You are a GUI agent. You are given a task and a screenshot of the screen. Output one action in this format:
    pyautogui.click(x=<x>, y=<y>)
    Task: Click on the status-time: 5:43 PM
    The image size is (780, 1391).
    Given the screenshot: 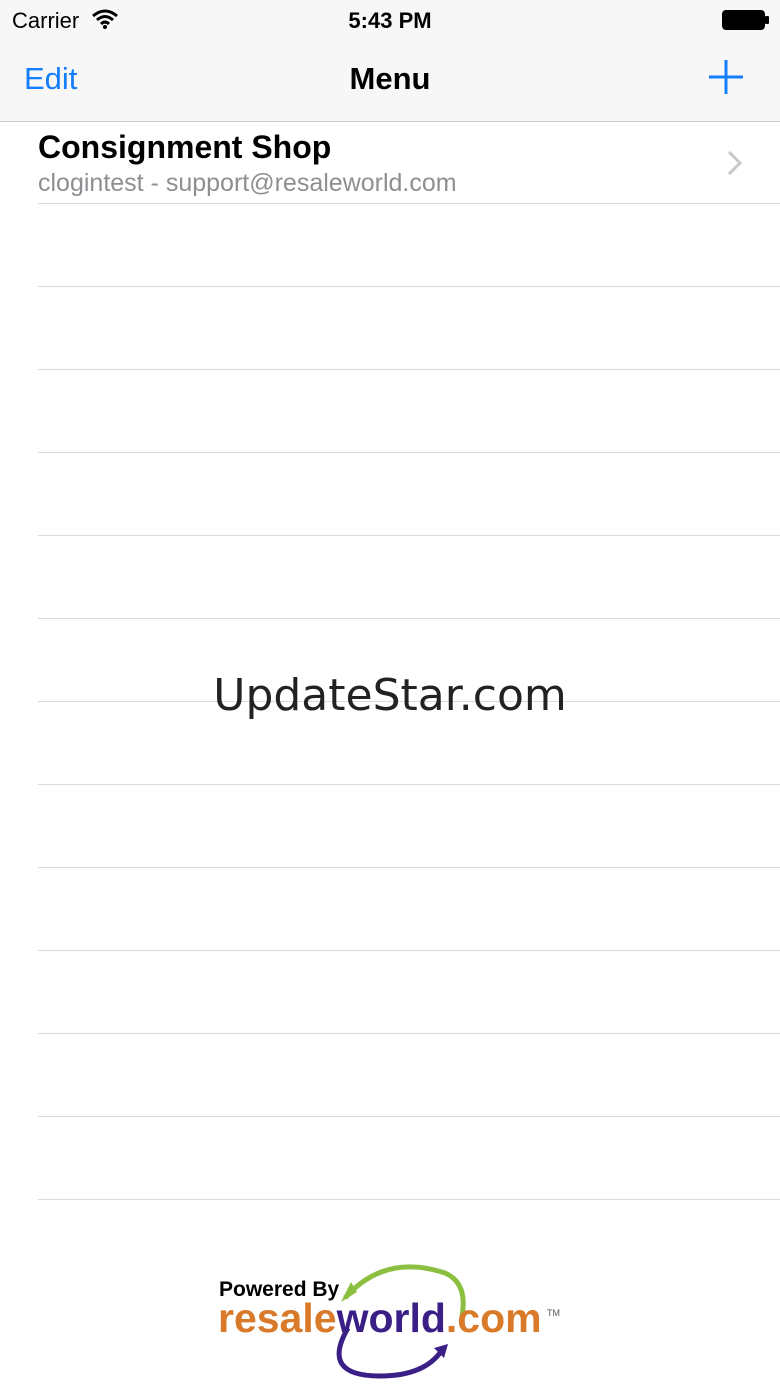 What is the action you would take?
    pyautogui.click(x=390, y=20)
    